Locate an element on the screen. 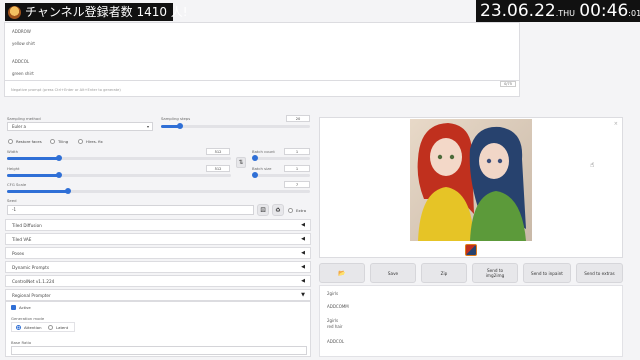  accordion-regional-prompter: Regional Prompter ▼ is located at coordinates (158, 295).